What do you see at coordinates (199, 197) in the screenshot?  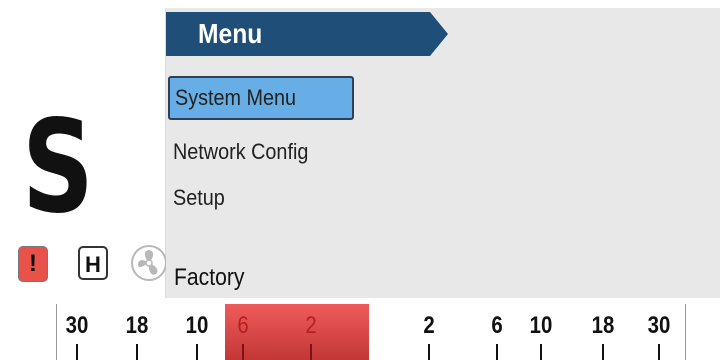 I see `menu-item-label: Setup` at bounding box center [199, 197].